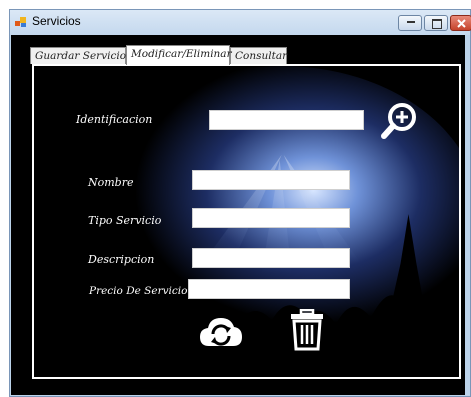  Describe the element at coordinates (121, 259) in the screenshot. I see `descripcion-label: Descripcion` at that location.